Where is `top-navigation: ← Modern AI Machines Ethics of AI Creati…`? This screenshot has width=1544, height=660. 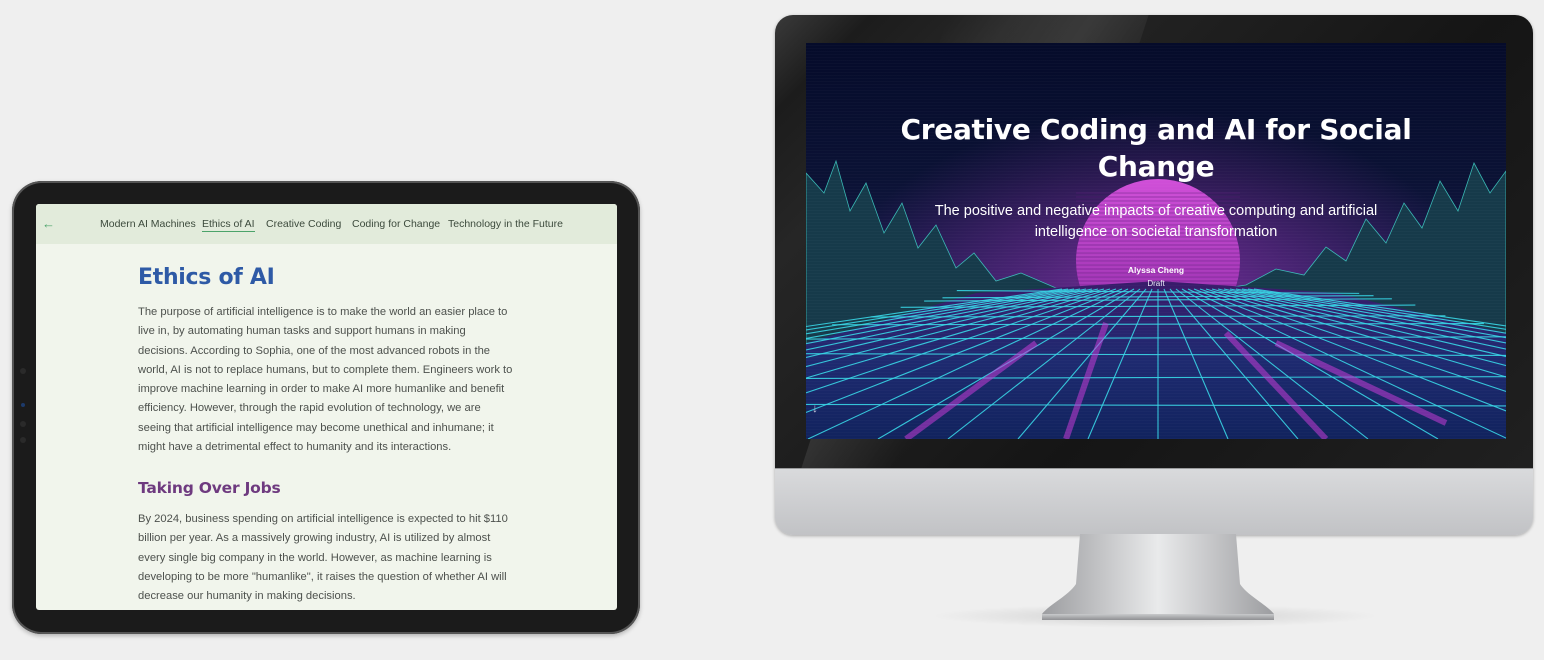 top-navigation: ← Modern AI Machines Ethics of AI Creati… is located at coordinates (326, 224).